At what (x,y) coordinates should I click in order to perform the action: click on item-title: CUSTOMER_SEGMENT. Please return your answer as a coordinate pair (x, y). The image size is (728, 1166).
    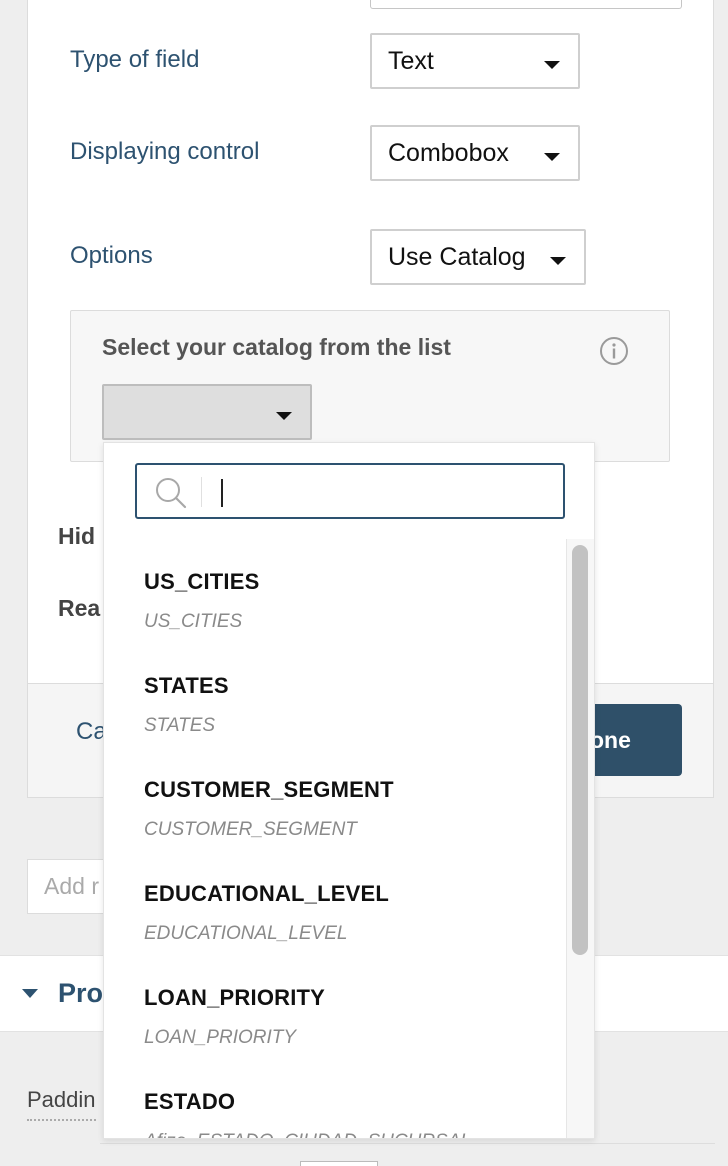
    Looking at the image, I should click on (269, 789).